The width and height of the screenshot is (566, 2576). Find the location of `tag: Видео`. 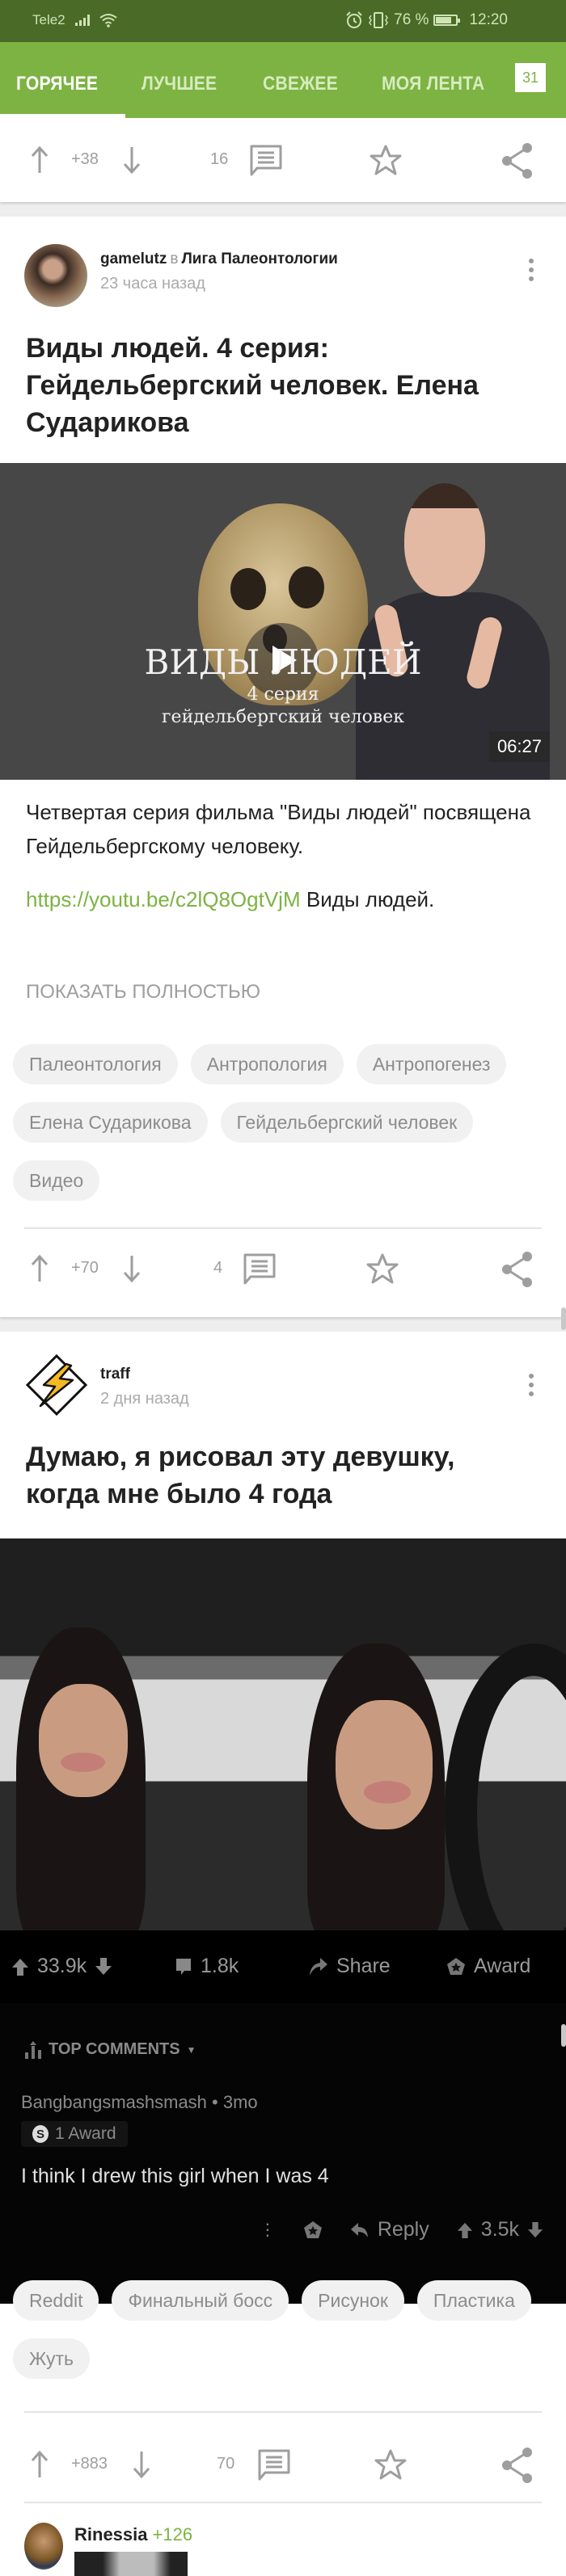

tag: Видео is located at coordinates (56, 1180).